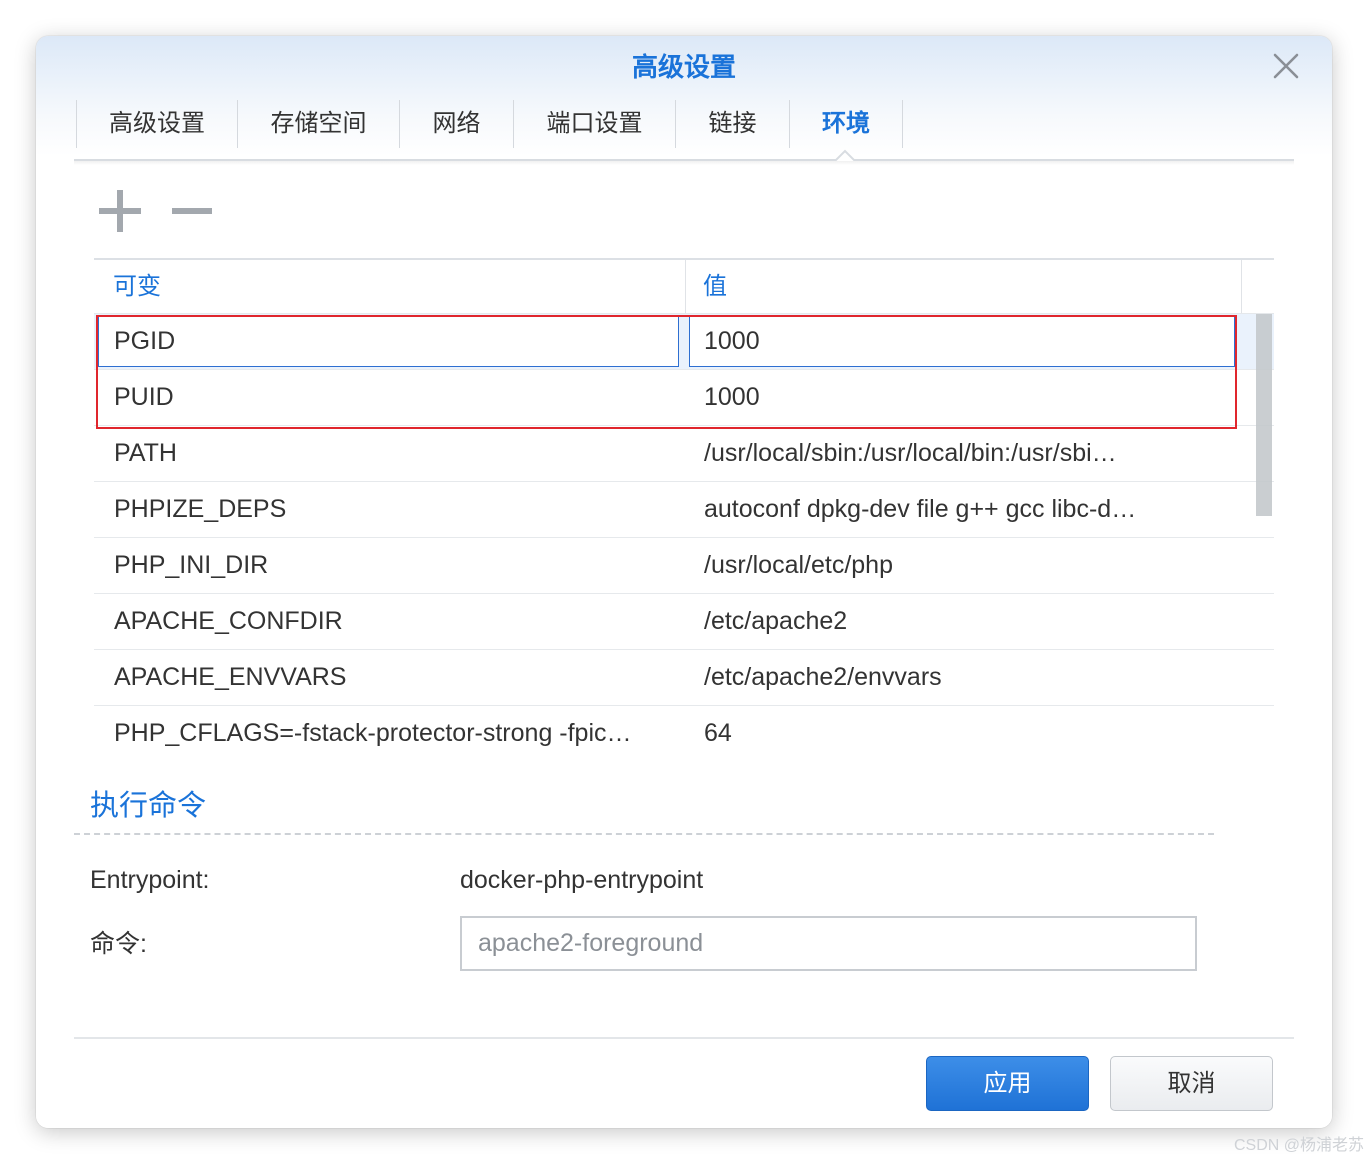 This screenshot has height=1164, width=1368. I want to click on apply-button: 应用, so click(1007, 1083).